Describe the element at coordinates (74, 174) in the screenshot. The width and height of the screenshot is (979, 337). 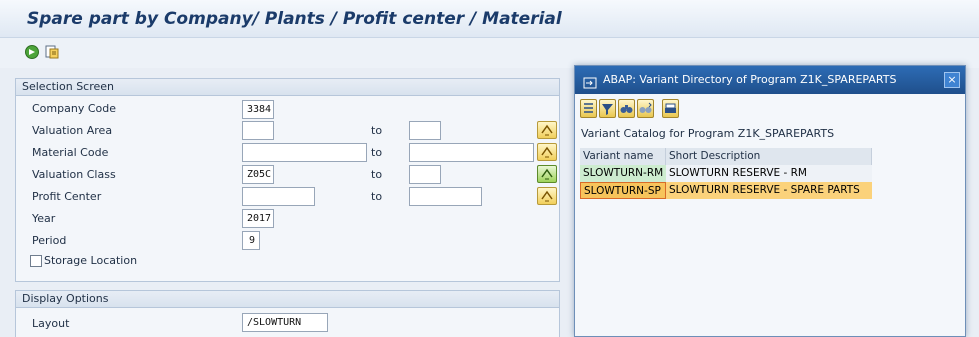
I see `valuation-class-label: Valuation Class` at that location.